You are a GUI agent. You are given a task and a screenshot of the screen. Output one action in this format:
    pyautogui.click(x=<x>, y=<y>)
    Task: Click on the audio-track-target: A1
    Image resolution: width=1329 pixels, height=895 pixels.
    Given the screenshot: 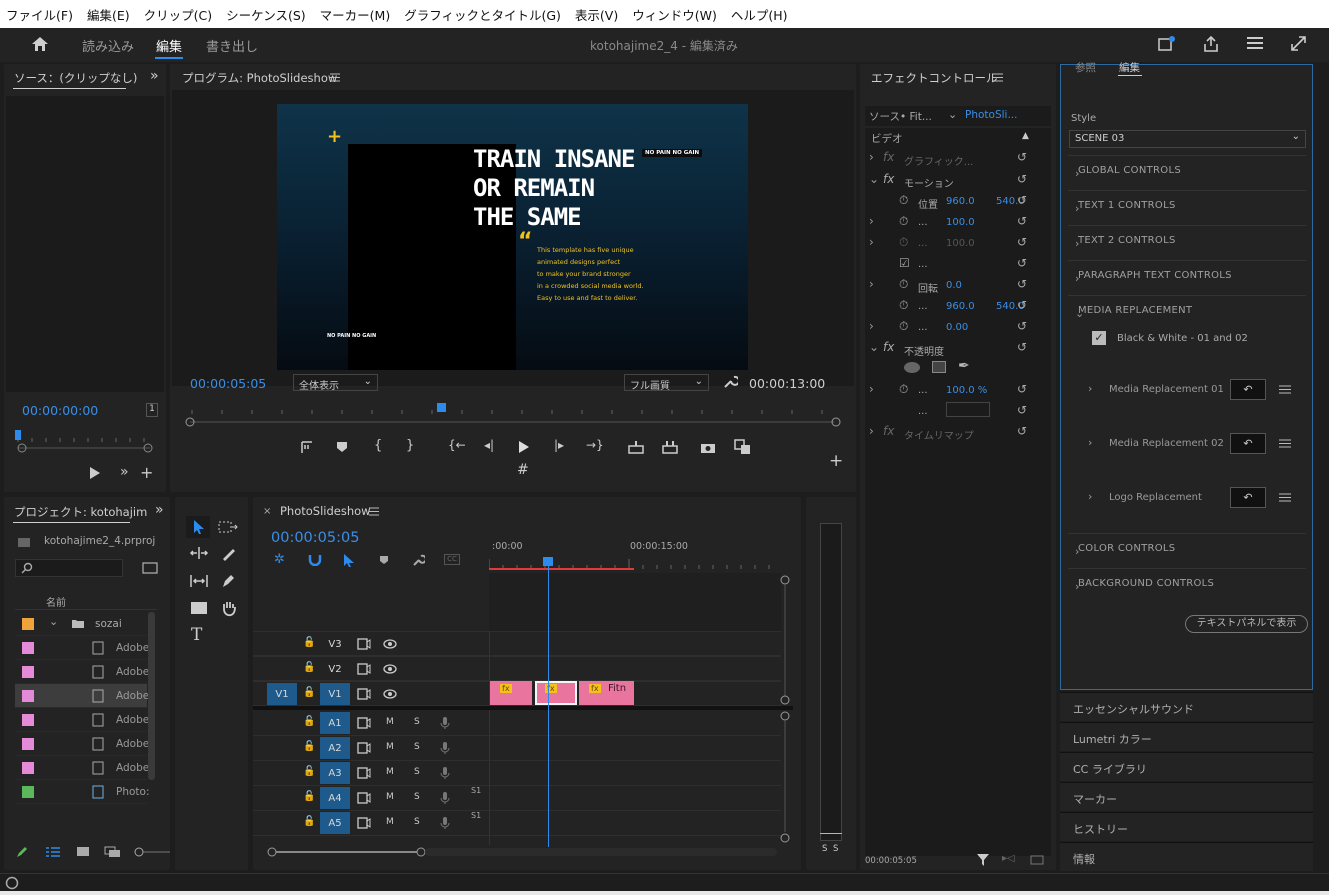 What is the action you would take?
    pyautogui.click(x=335, y=723)
    